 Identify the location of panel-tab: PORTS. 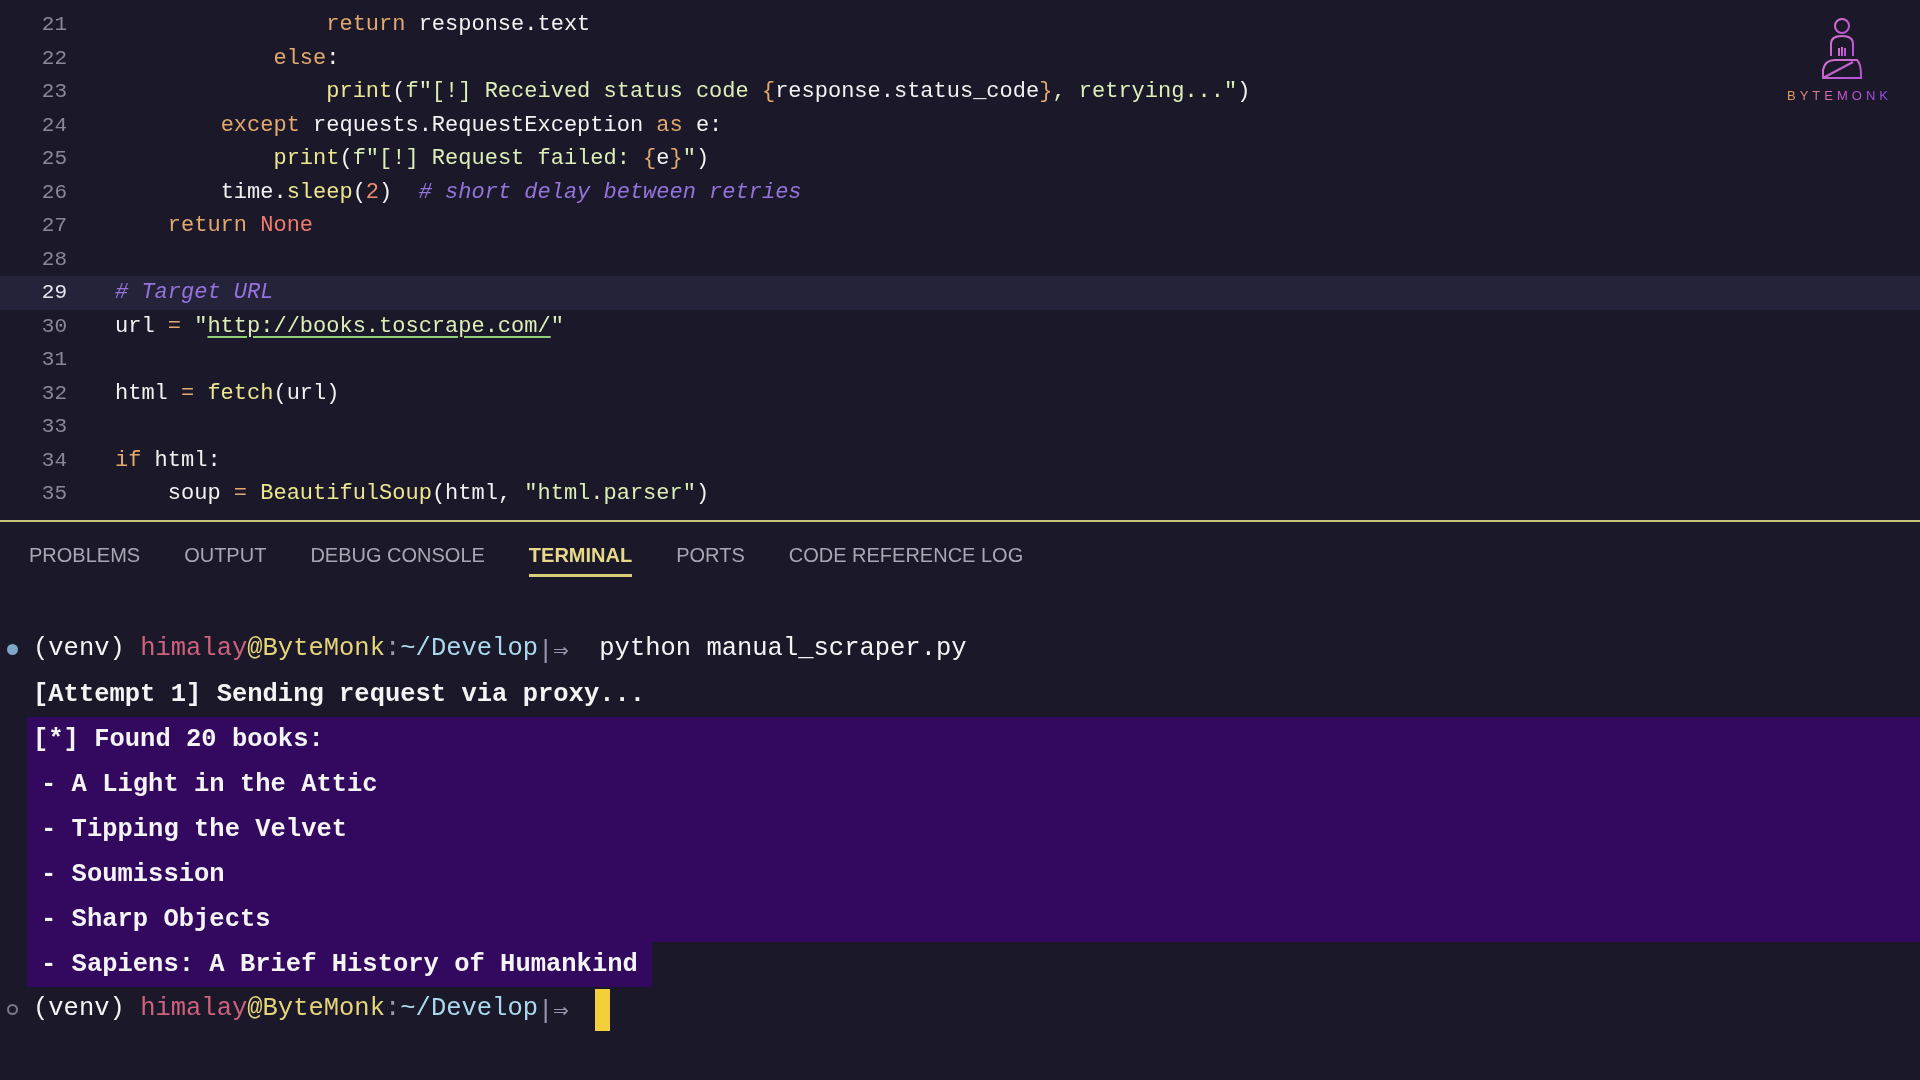
(710, 555).